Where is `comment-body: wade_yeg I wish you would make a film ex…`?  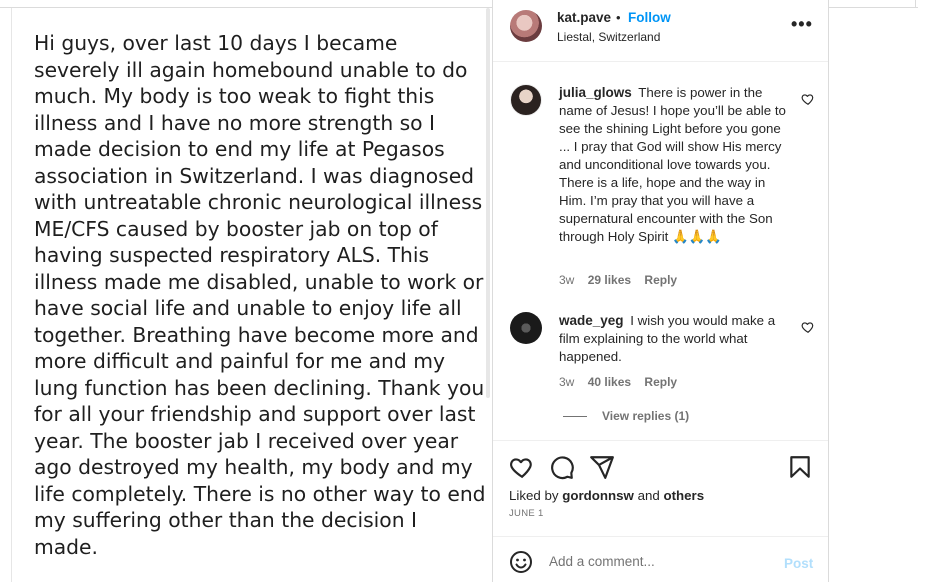
comment-body: wade_yeg I wish you would make a film ex… is located at coordinates (677, 339).